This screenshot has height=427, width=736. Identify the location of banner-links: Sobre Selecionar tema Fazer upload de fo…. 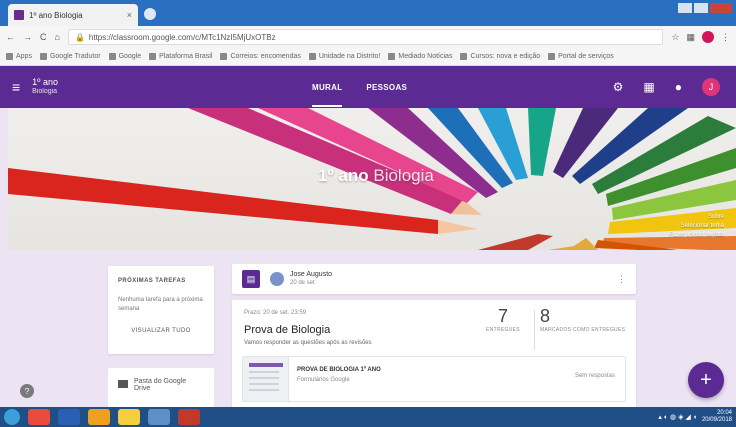
(696, 226).